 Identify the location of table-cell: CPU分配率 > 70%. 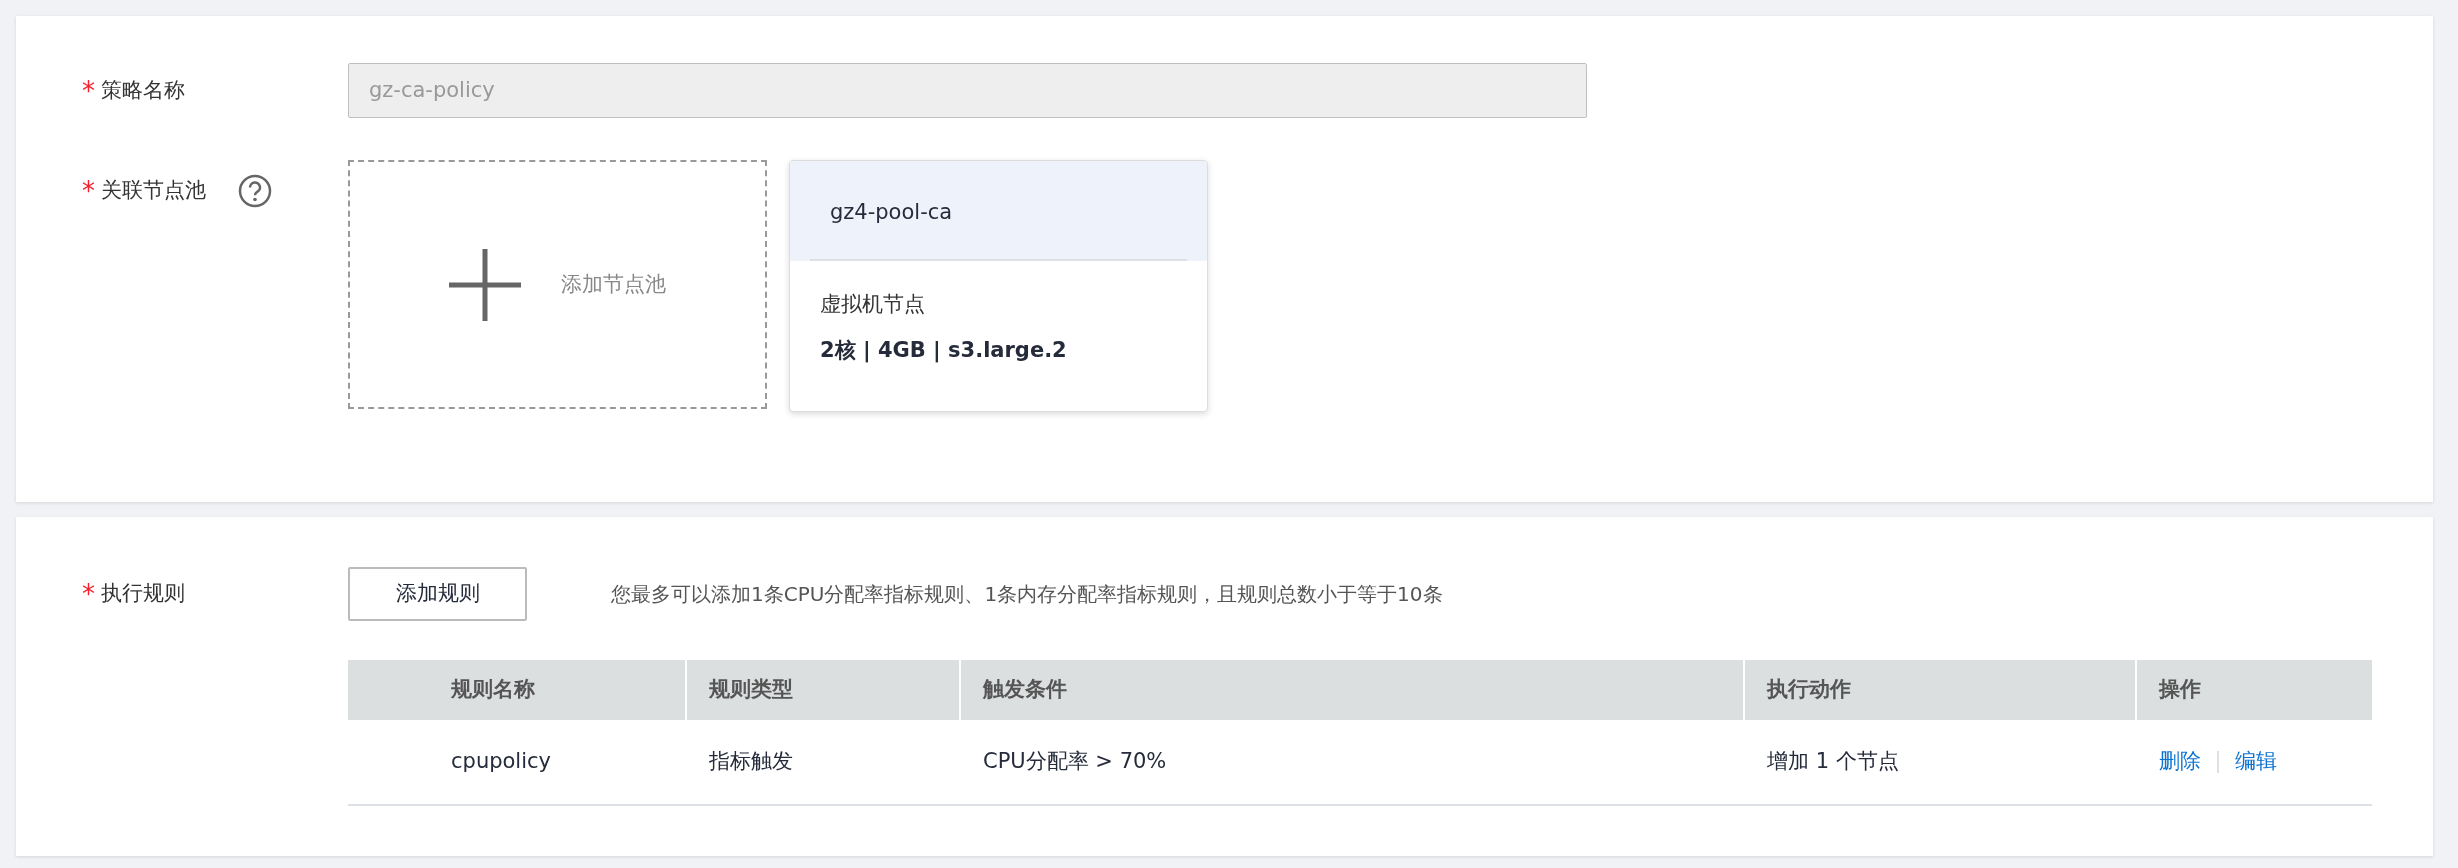
(1075, 761).